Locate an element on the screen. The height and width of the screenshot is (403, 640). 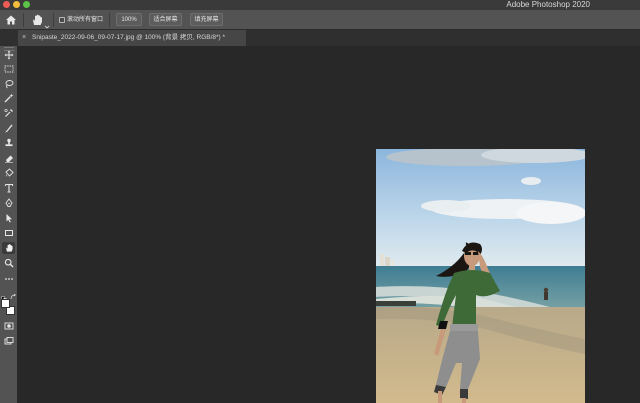
move-tool is located at coordinates (8, 55).